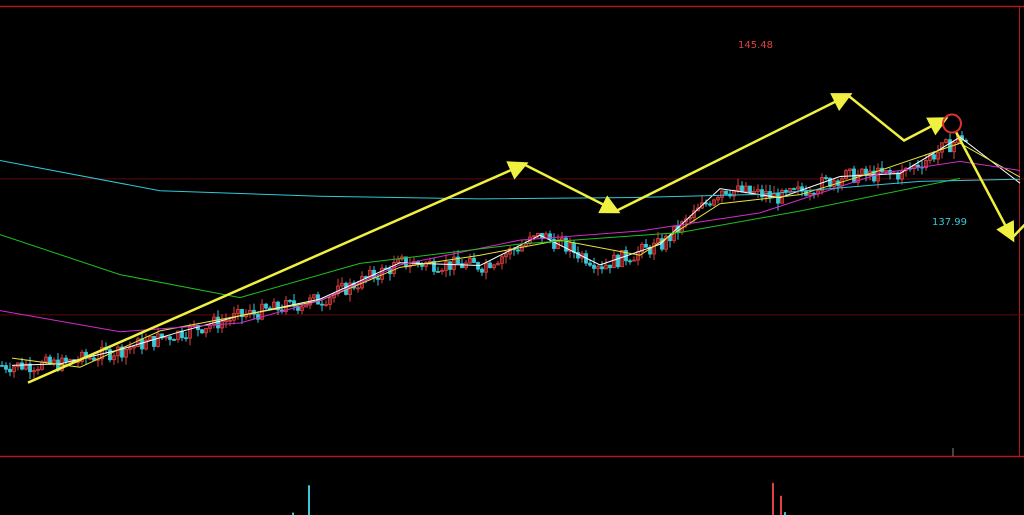  What do you see at coordinates (755, 45) in the screenshot?
I see `high-price-label: 145.48` at bounding box center [755, 45].